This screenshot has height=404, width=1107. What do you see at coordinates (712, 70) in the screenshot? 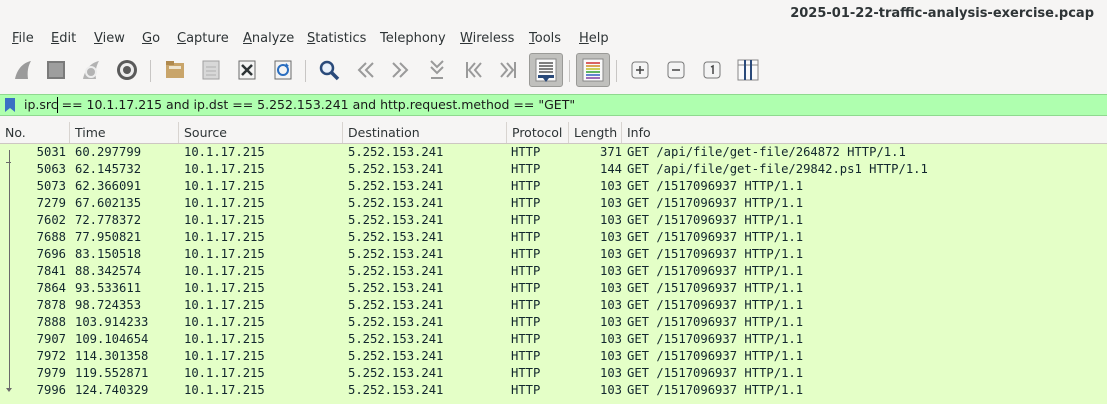
I see `normal-size-button` at bounding box center [712, 70].